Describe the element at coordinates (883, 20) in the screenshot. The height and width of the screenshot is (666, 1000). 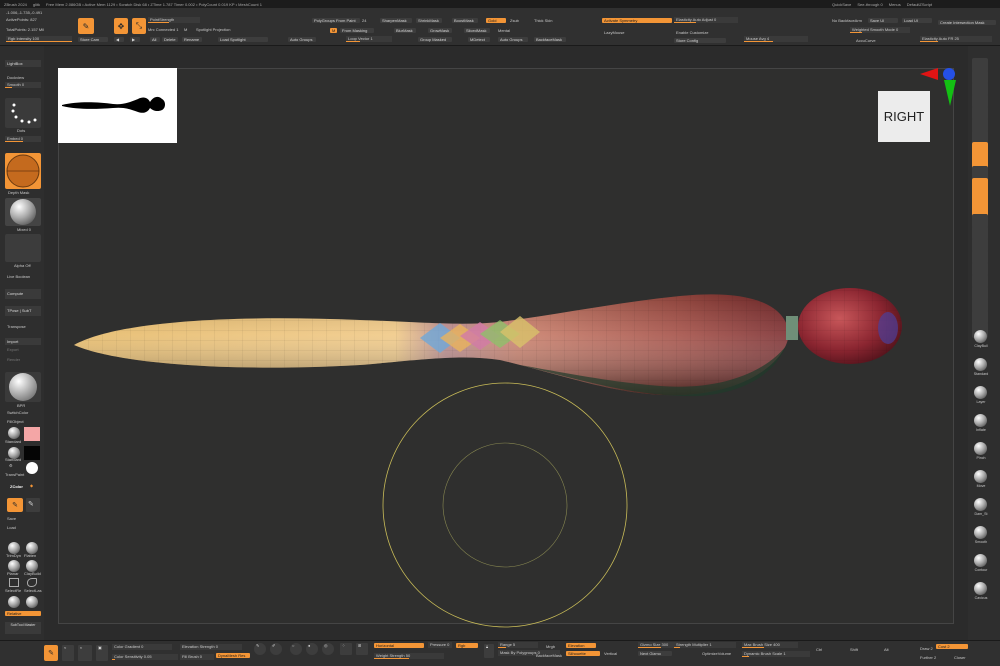
I see `save-ui-button: Save UI` at that location.